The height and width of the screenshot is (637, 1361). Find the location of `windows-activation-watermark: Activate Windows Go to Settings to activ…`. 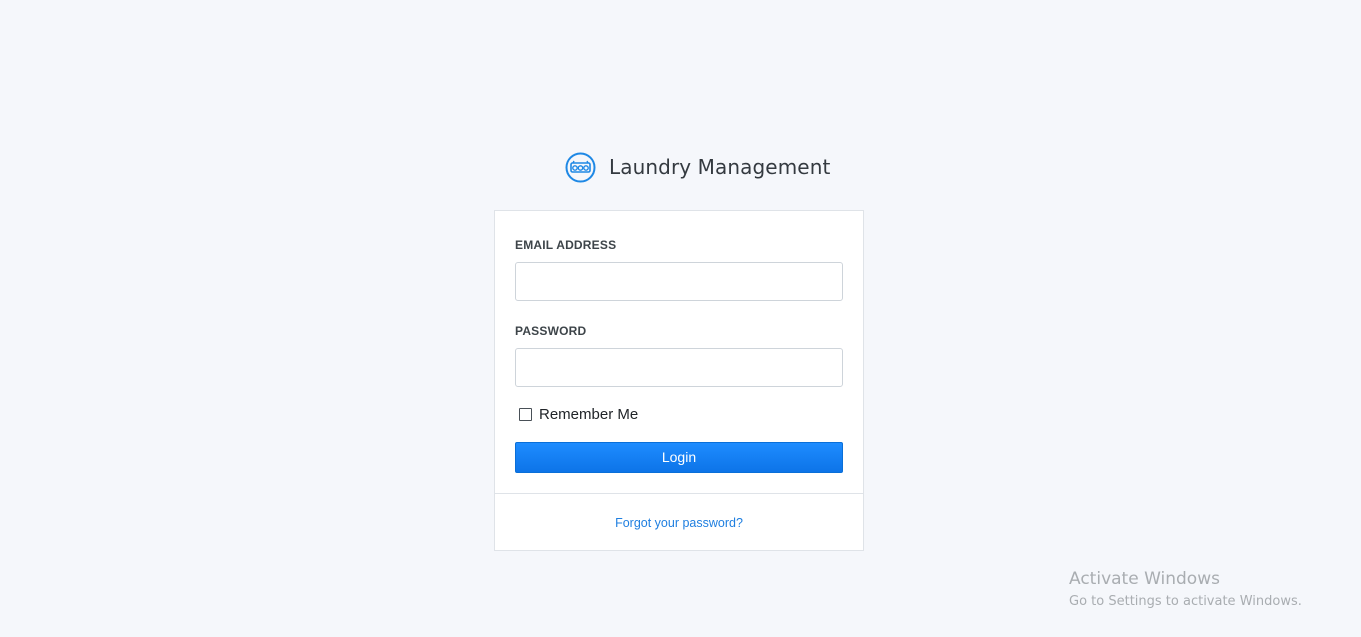

windows-activation-watermark: Activate Windows Go to Settings to activ… is located at coordinates (1185, 590).